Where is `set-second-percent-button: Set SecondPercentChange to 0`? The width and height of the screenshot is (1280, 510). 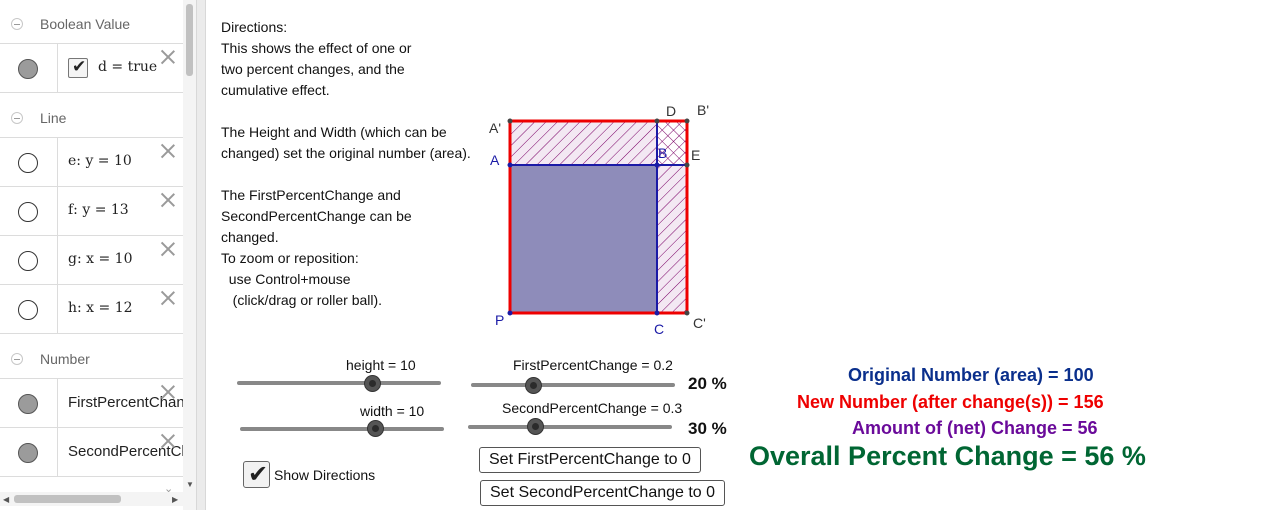 set-second-percent-button: Set SecondPercentChange to 0 is located at coordinates (603, 493).